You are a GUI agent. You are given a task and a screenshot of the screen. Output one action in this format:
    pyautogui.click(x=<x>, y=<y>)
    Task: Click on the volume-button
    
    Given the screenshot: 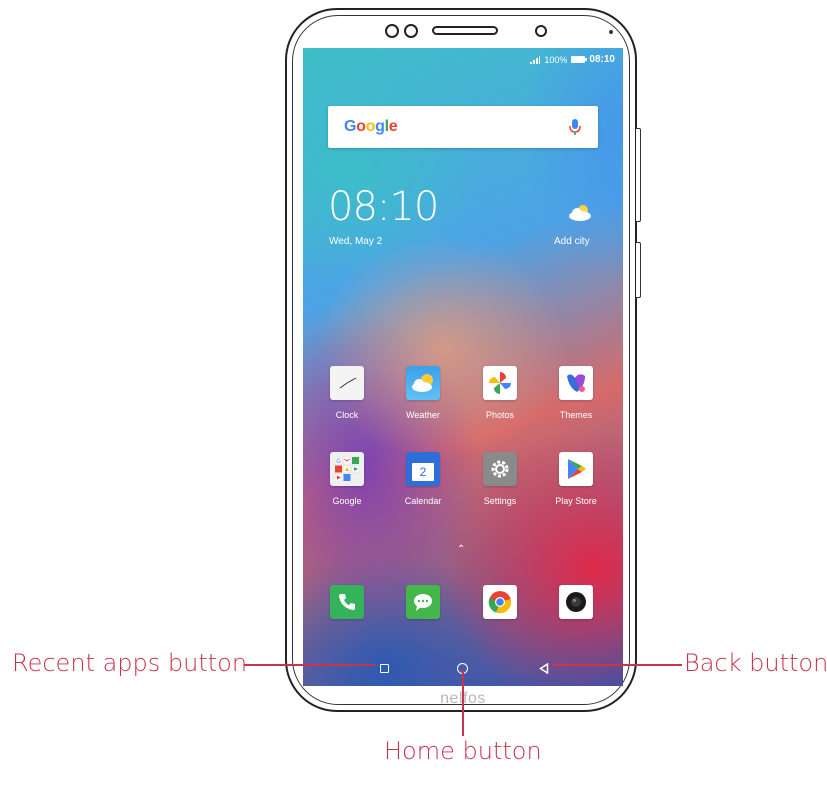 What is the action you would take?
    pyautogui.click(x=638, y=175)
    